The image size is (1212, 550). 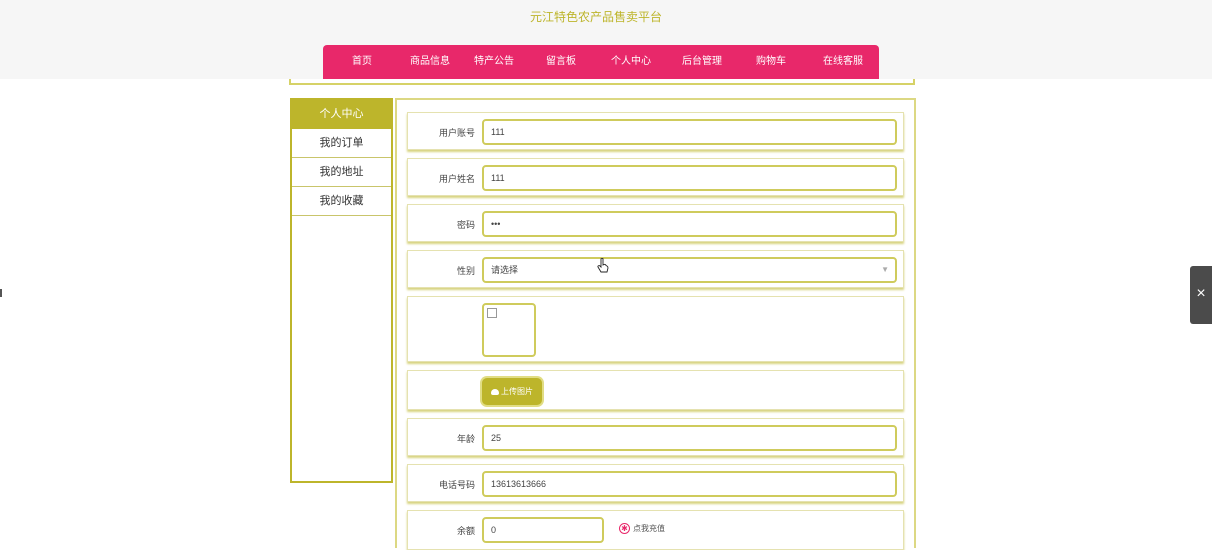 What do you see at coordinates (465, 225) in the screenshot?
I see `password-label: 密码` at bounding box center [465, 225].